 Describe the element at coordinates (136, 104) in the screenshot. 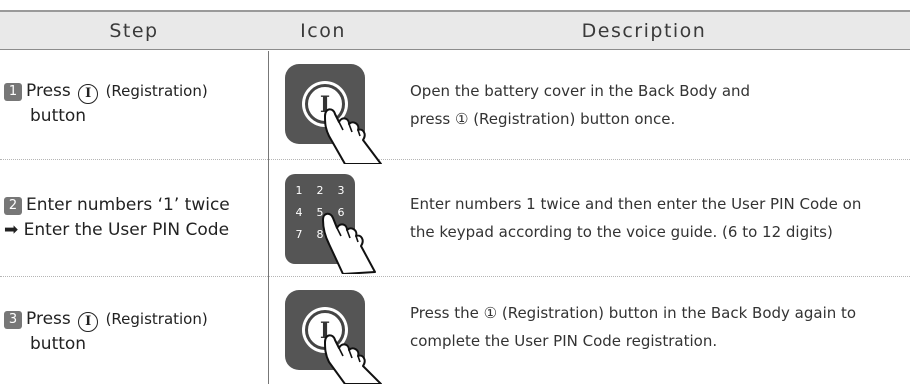

I see `step-cell: 1 Press I (Registration) button` at that location.